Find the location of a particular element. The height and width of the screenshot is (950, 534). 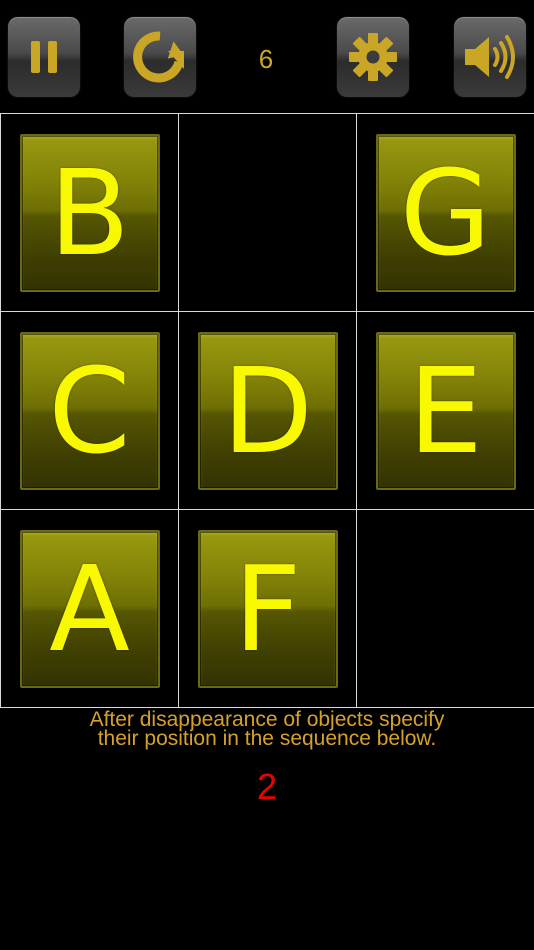

top-toolbar: 6 is located at coordinates (267, 56).